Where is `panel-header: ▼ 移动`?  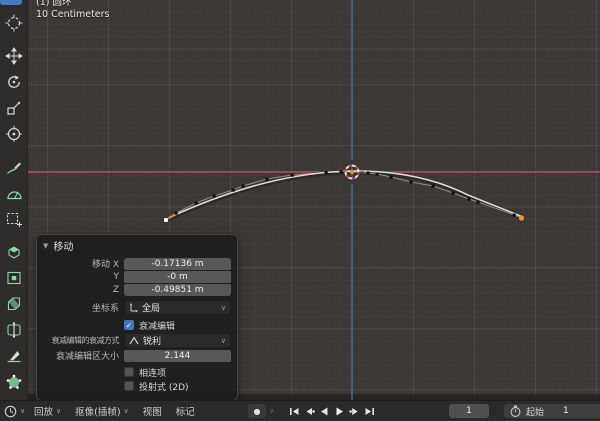
panel-header: ▼ 移动 is located at coordinates (137, 246).